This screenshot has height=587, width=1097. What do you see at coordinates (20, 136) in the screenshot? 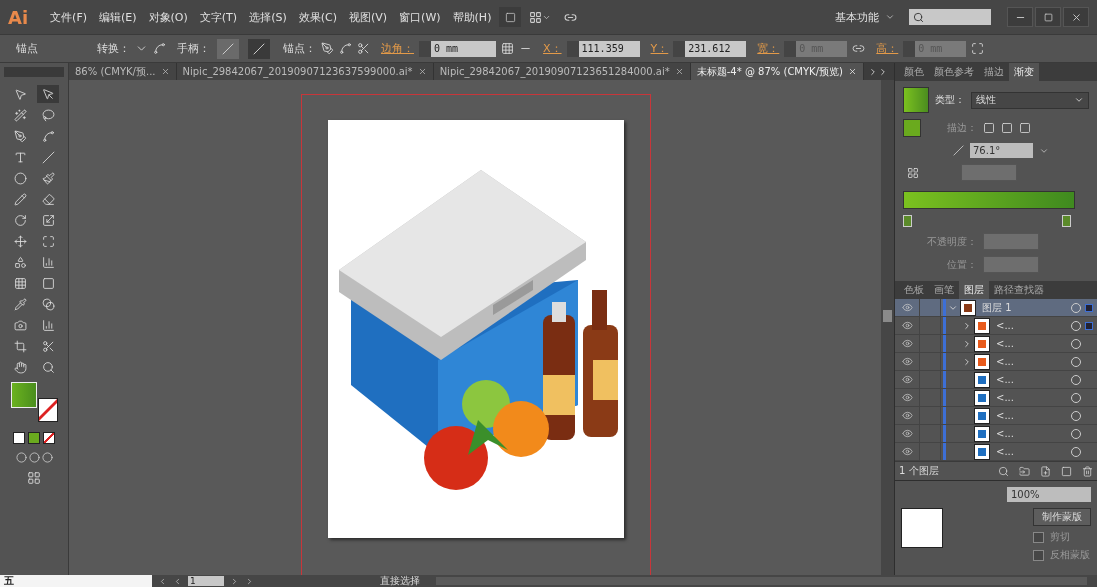
I see `pen-icon` at bounding box center [20, 136].